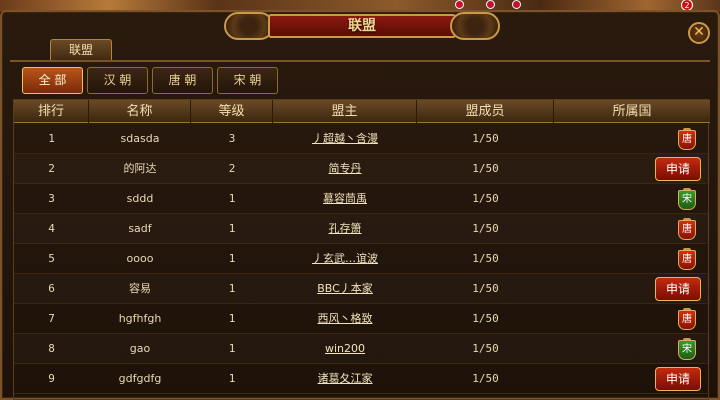  Describe the element at coordinates (140, 138) in the screenshot. I see `alliance-name-cell: sdasda` at that location.